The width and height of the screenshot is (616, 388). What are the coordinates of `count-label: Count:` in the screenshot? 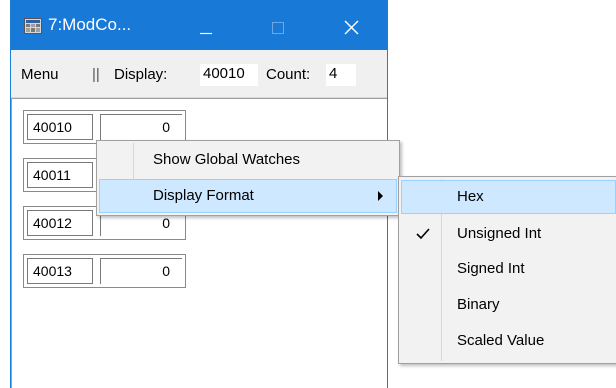 It's located at (288, 74).